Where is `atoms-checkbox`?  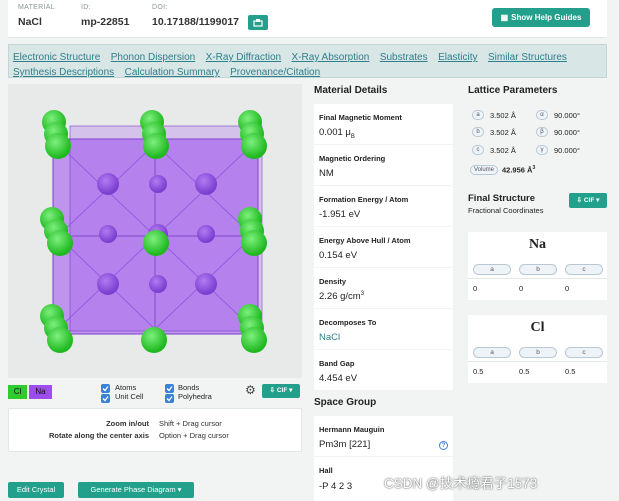 atoms-checkbox is located at coordinates (105, 388).